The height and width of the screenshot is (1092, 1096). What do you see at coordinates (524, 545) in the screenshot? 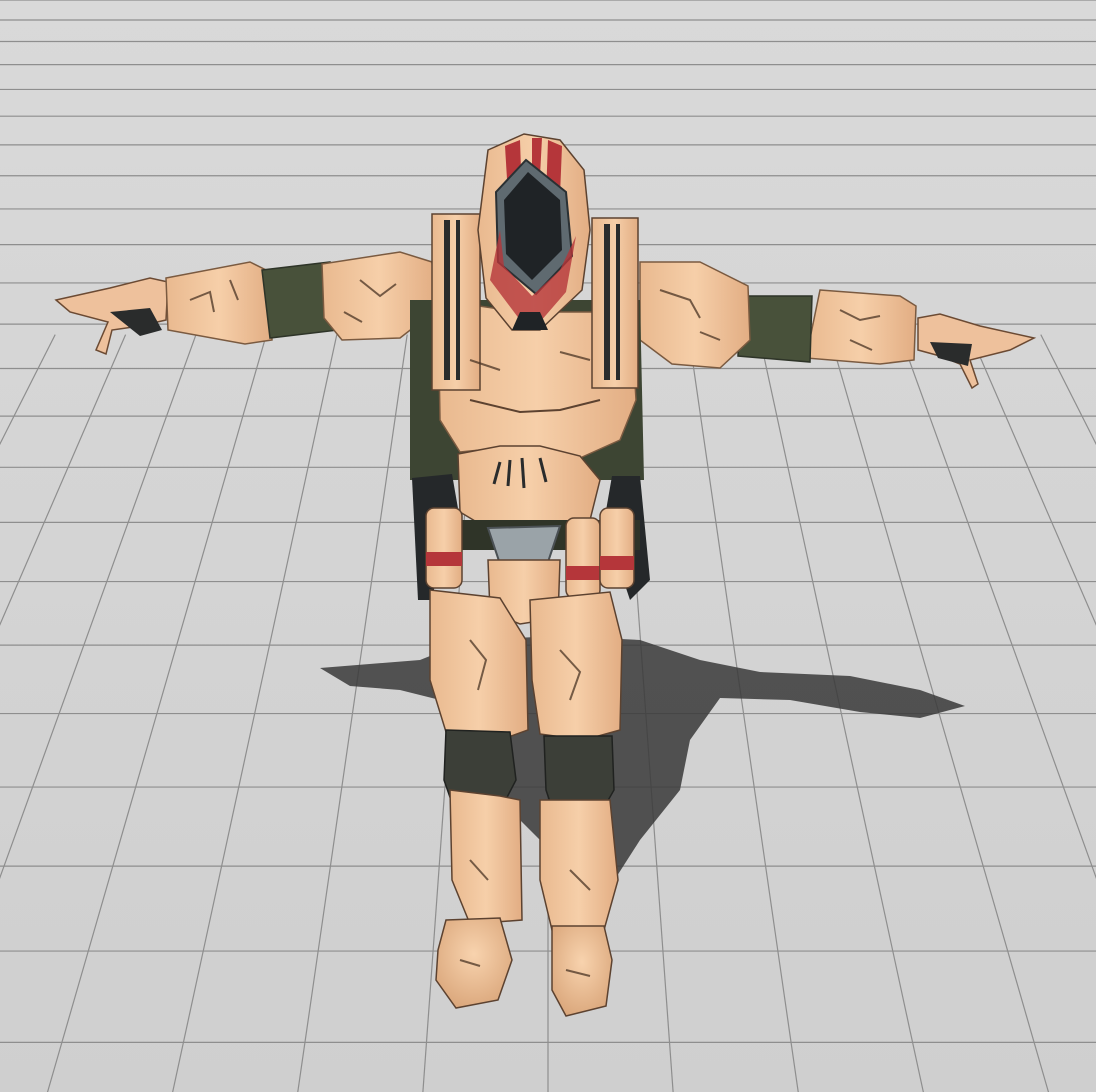
I see `belt-buckle` at bounding box center [524, 545].